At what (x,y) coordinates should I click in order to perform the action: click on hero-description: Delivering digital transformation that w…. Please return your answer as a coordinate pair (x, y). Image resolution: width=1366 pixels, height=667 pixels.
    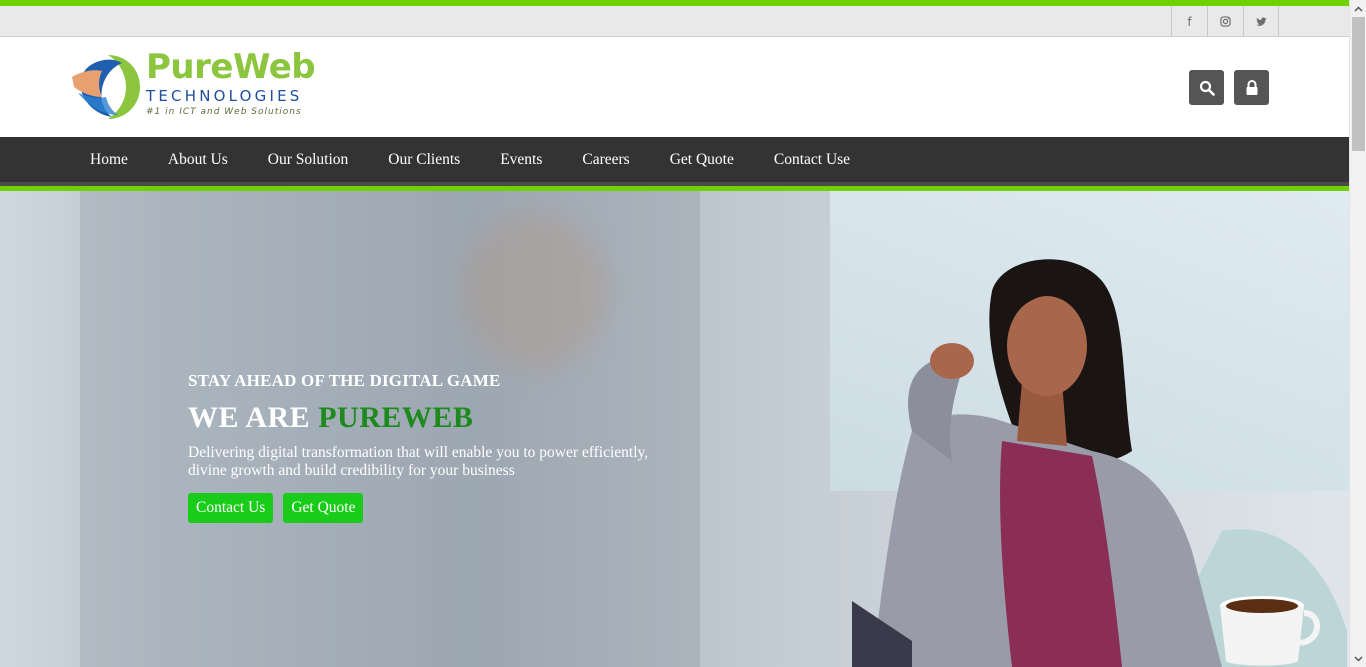
    Looking at the image, I should click on (418, 461).